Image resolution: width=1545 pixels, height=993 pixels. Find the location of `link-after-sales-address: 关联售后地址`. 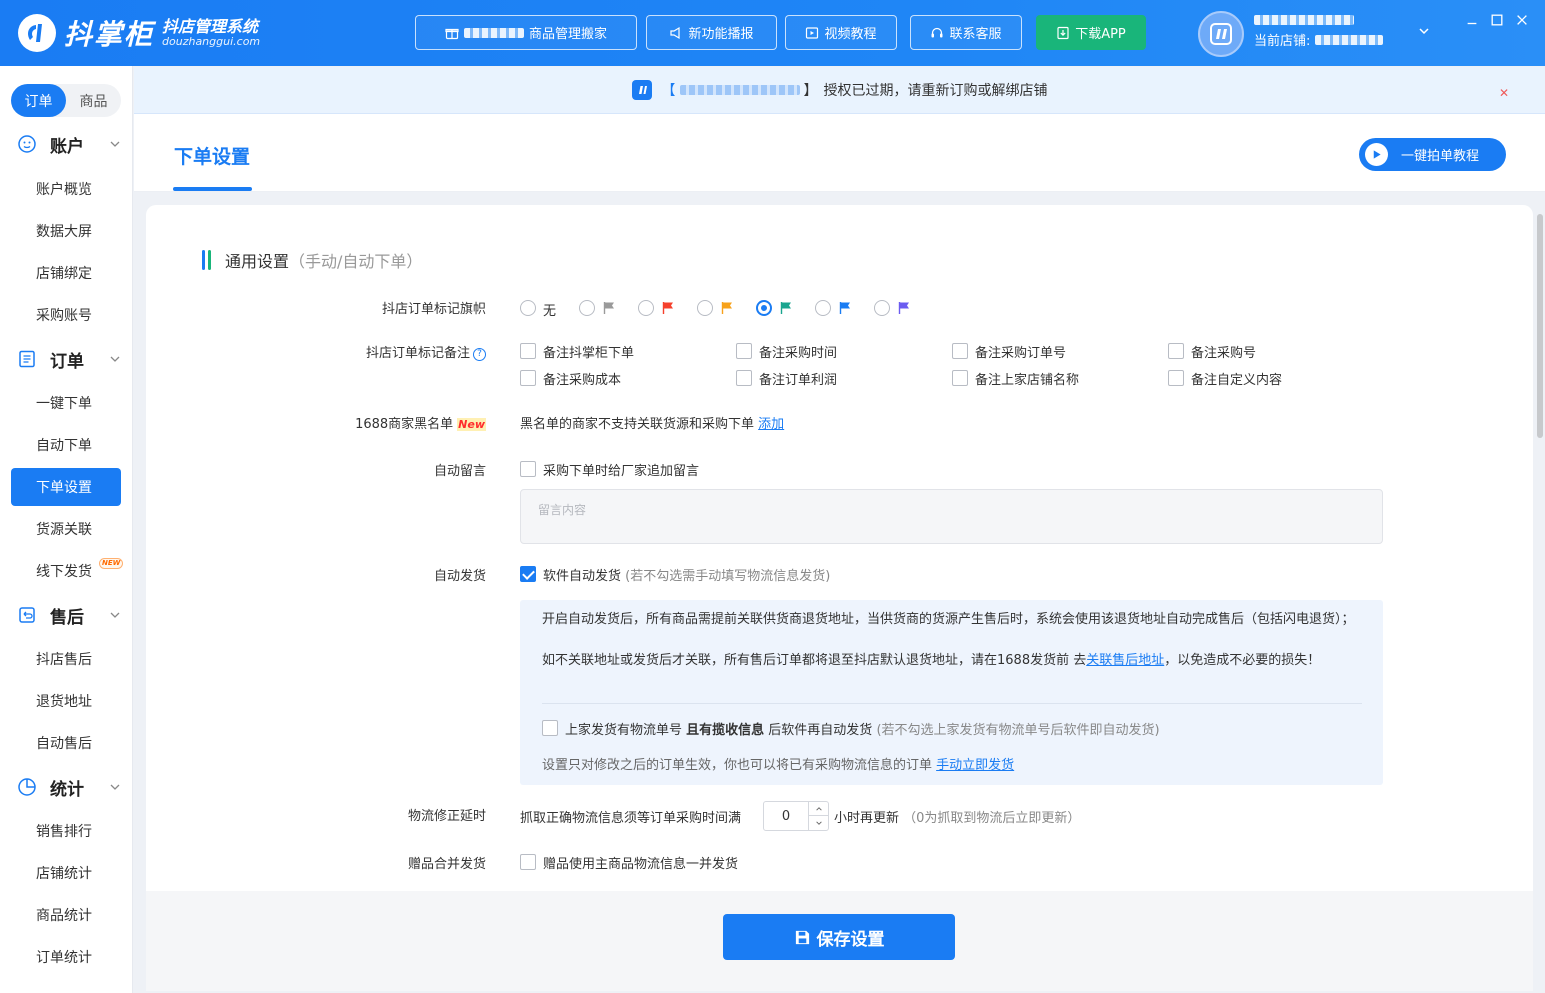

link-after-sales-address: 关联售后地址 is located at coordinates (1125, 660).